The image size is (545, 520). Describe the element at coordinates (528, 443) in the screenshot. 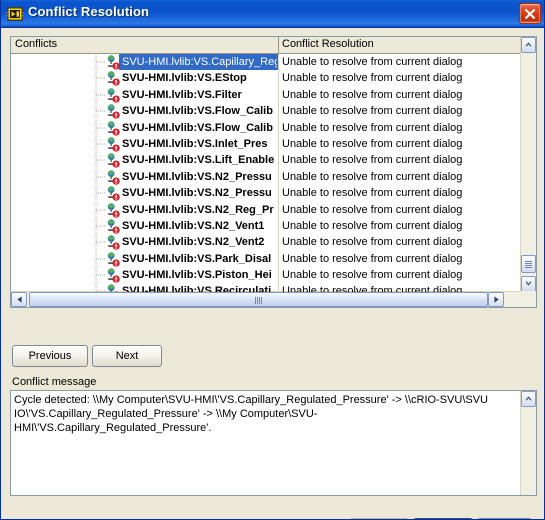

I see `message-vertical-scrollbar` at that location.